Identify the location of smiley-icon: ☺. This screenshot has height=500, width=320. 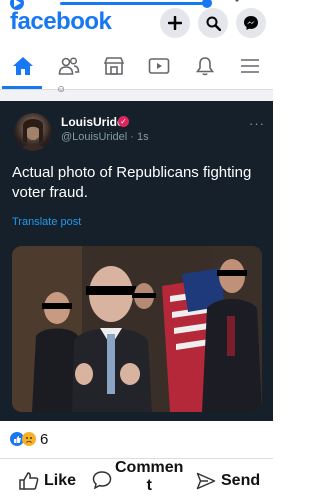
(61, 89).